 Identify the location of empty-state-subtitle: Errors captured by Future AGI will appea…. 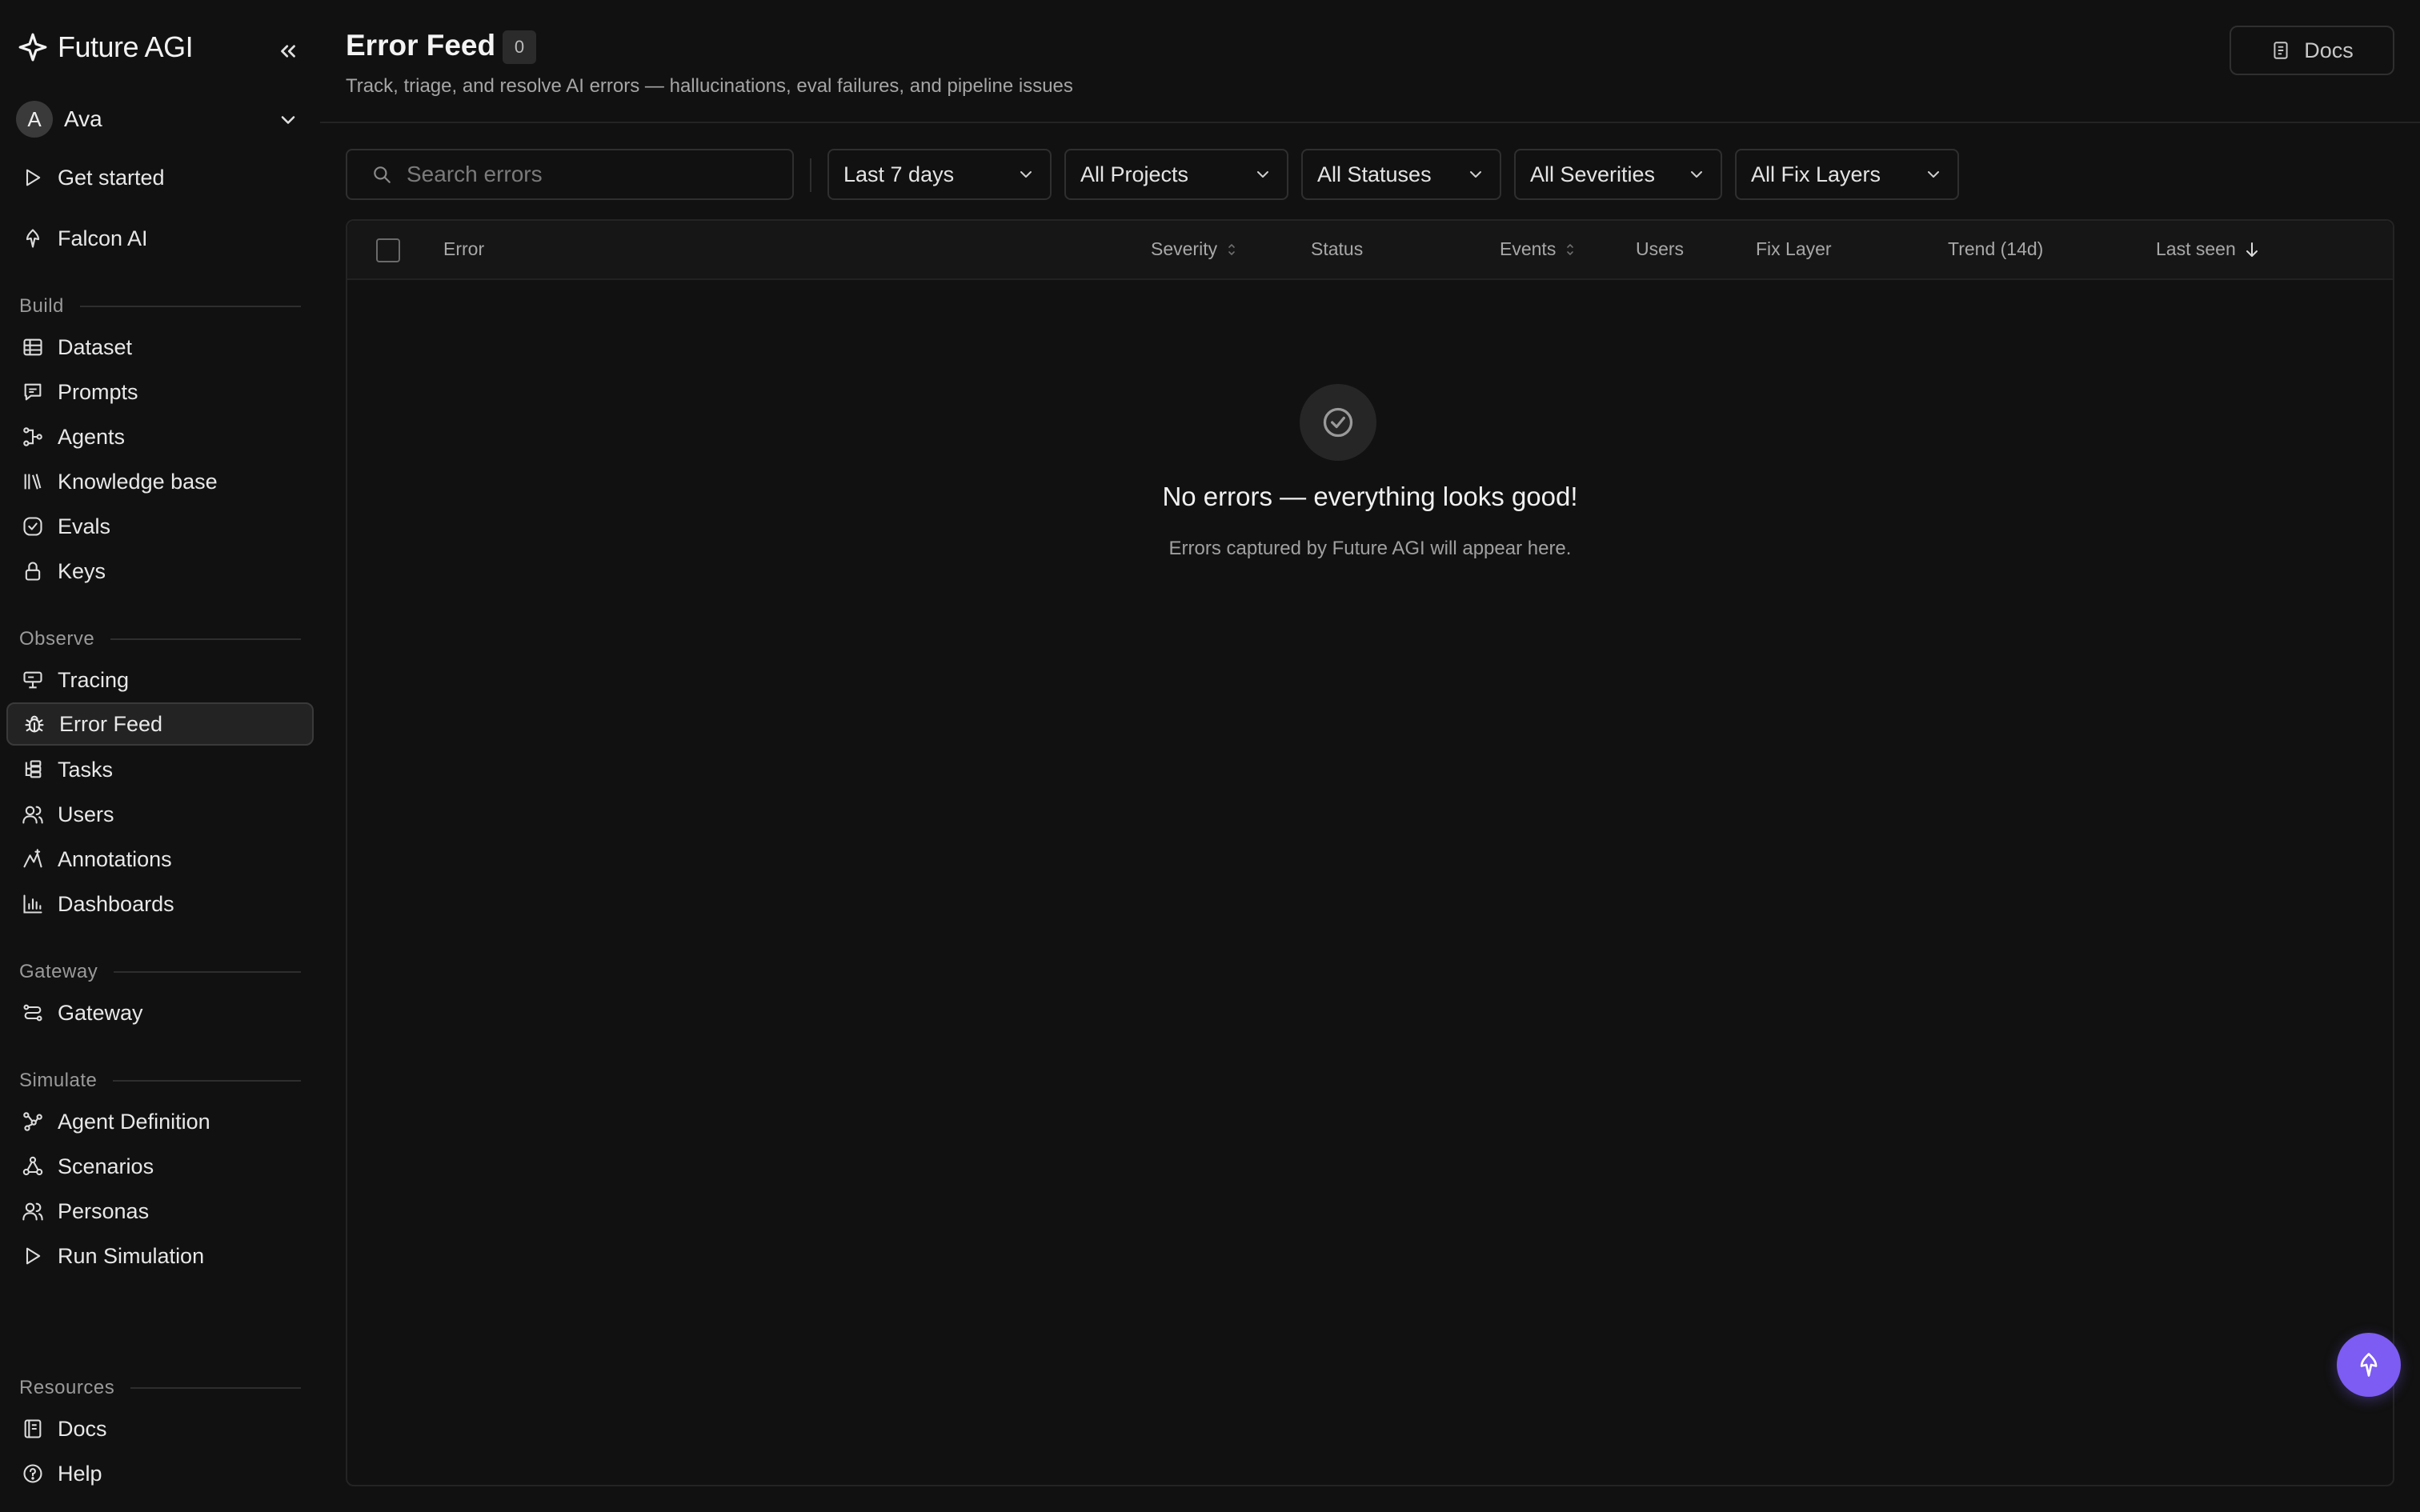
(1370, 548).